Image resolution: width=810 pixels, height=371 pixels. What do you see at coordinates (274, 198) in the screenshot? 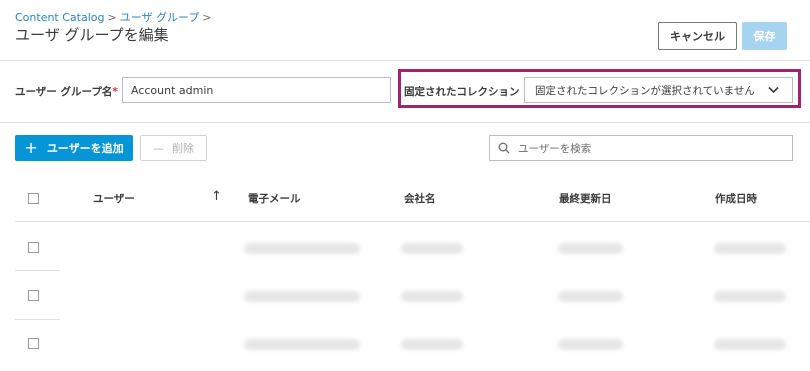
I see `column-header-email: 電子メール` at bounding box center [274, 198].